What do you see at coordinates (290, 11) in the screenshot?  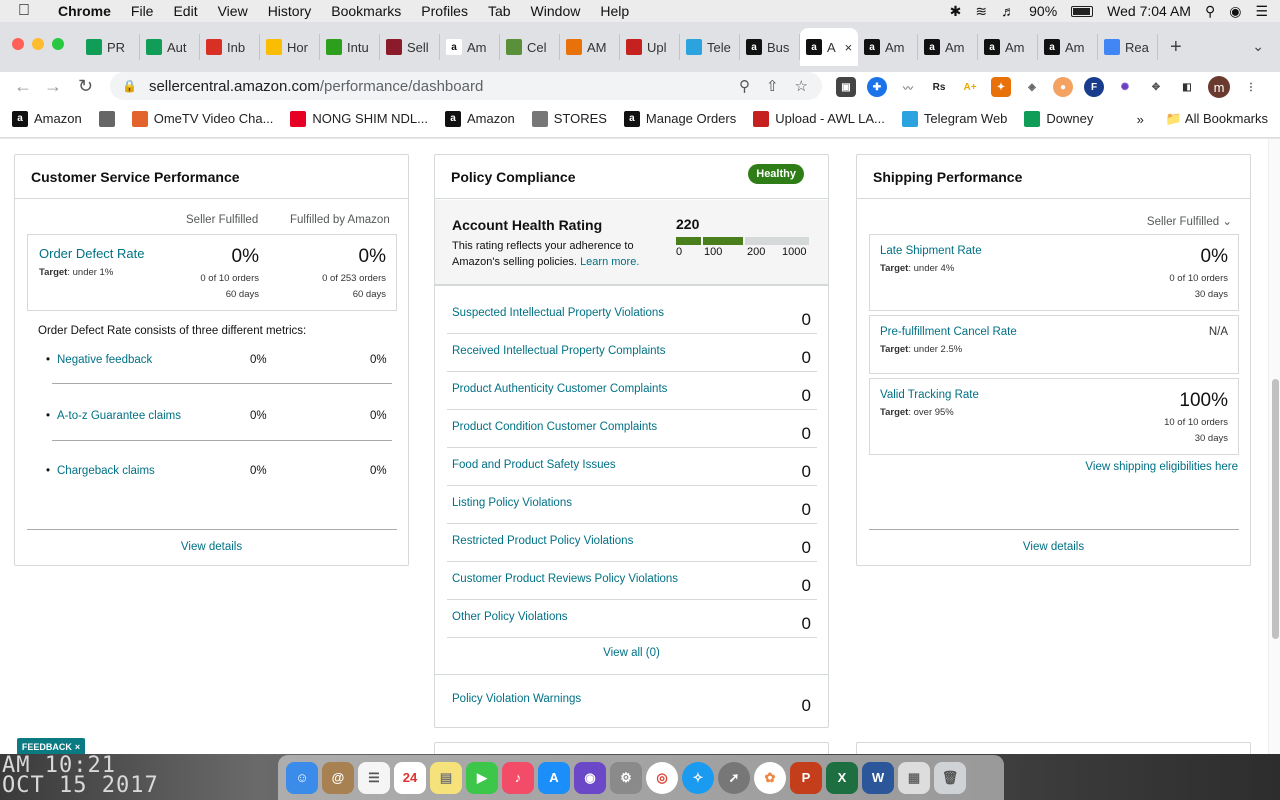 I see `menu-history: History` at bounding box center [290, 11].